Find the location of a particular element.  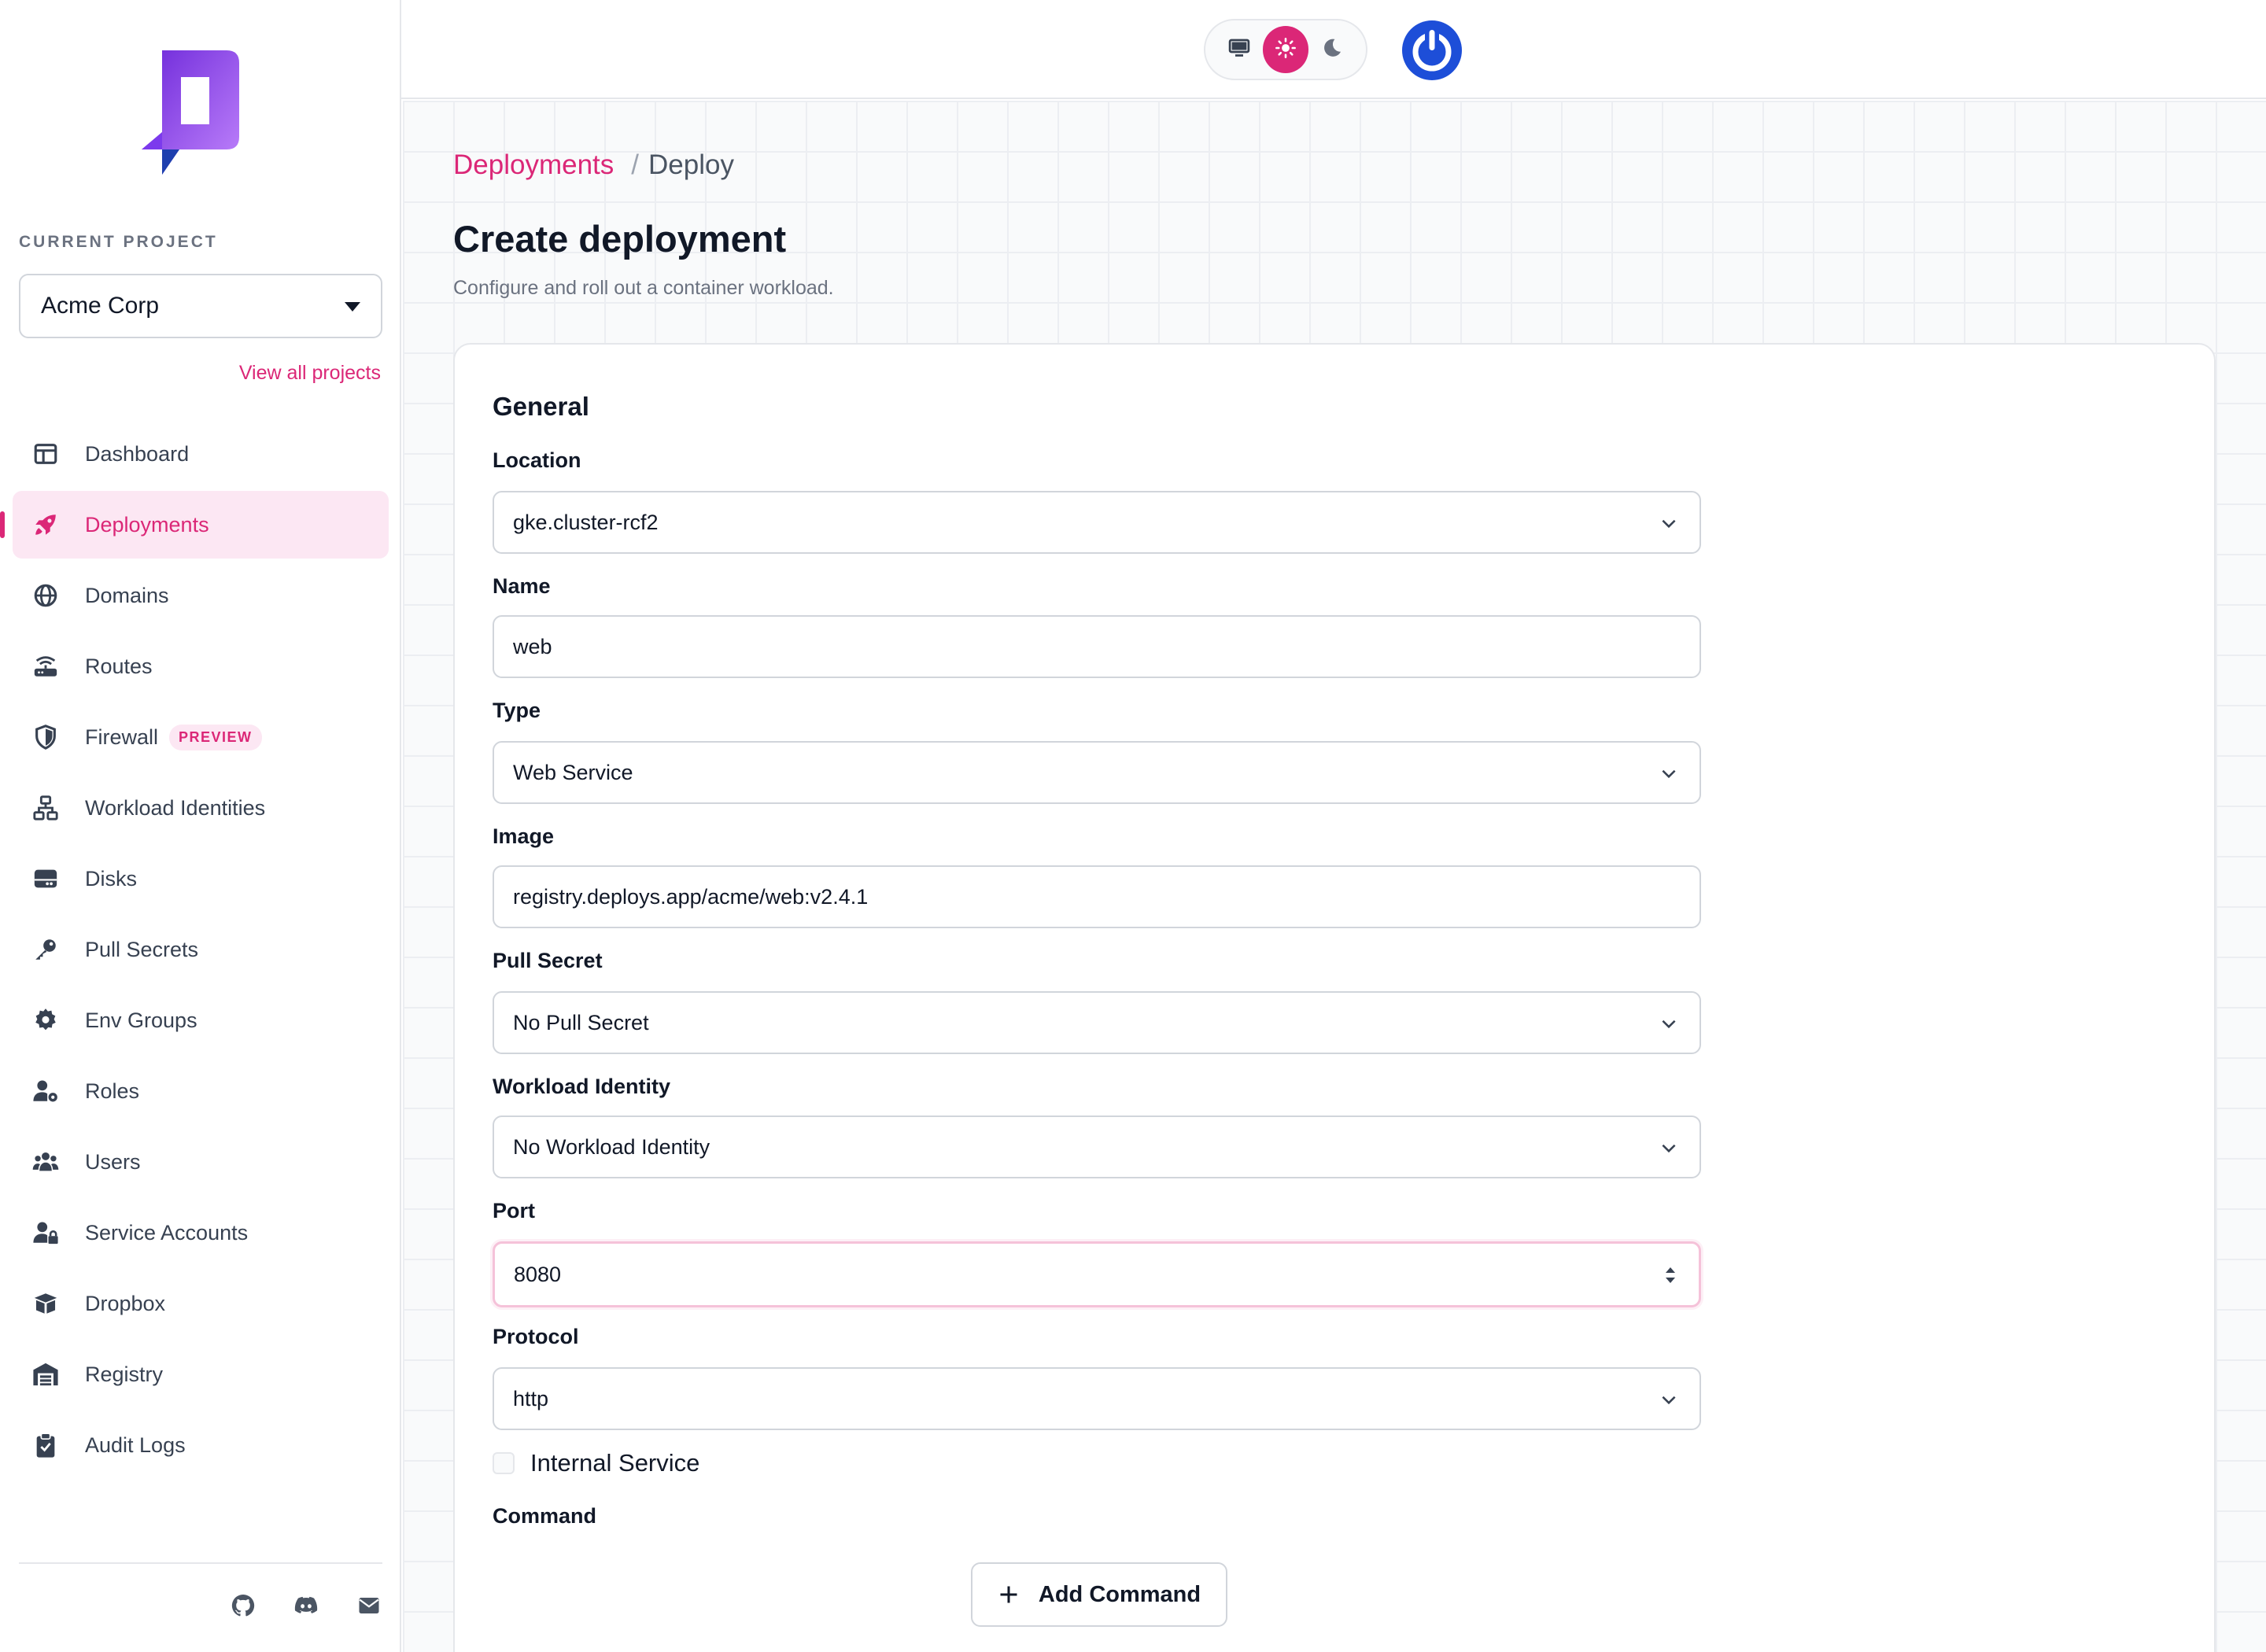

user-avatar is located at coordinates (1432, 50).